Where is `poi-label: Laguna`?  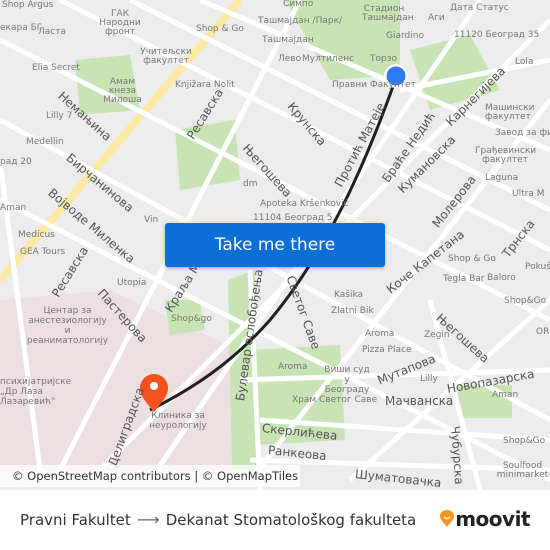 poi-label: Laguna is located at coordinates (502, 178).